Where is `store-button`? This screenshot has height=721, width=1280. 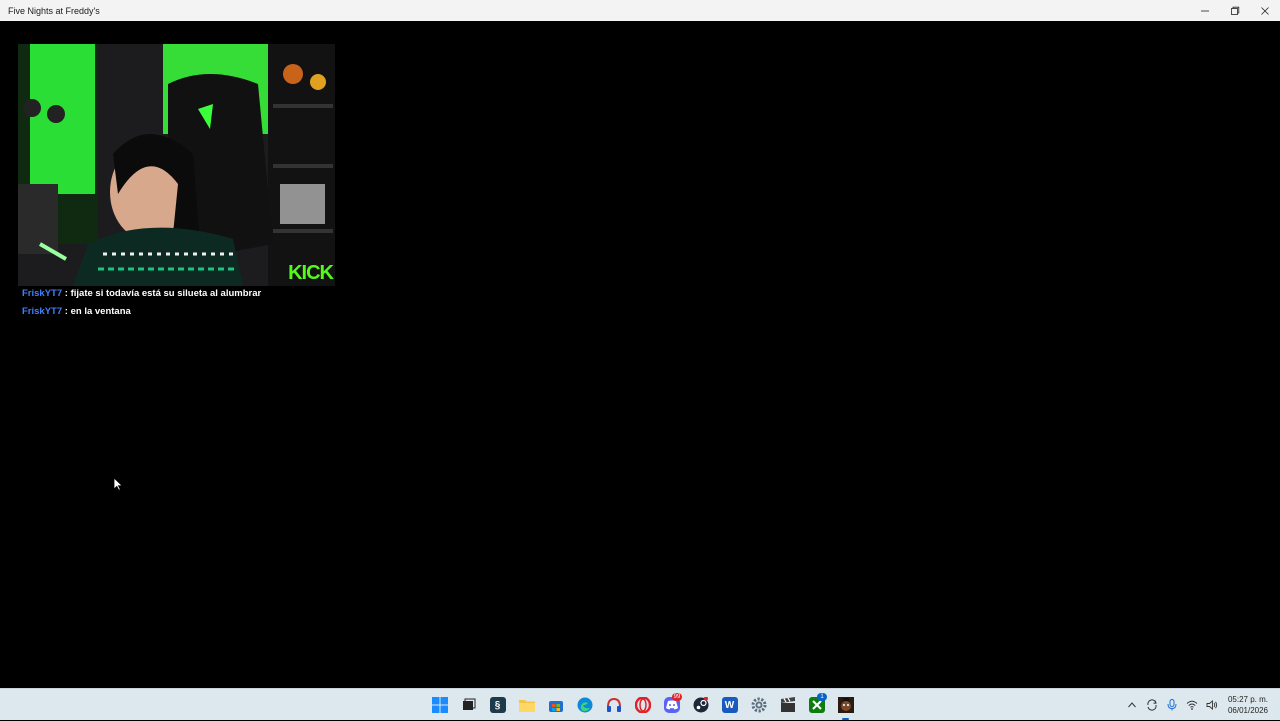 store-button is located at coordinates (555, 705).